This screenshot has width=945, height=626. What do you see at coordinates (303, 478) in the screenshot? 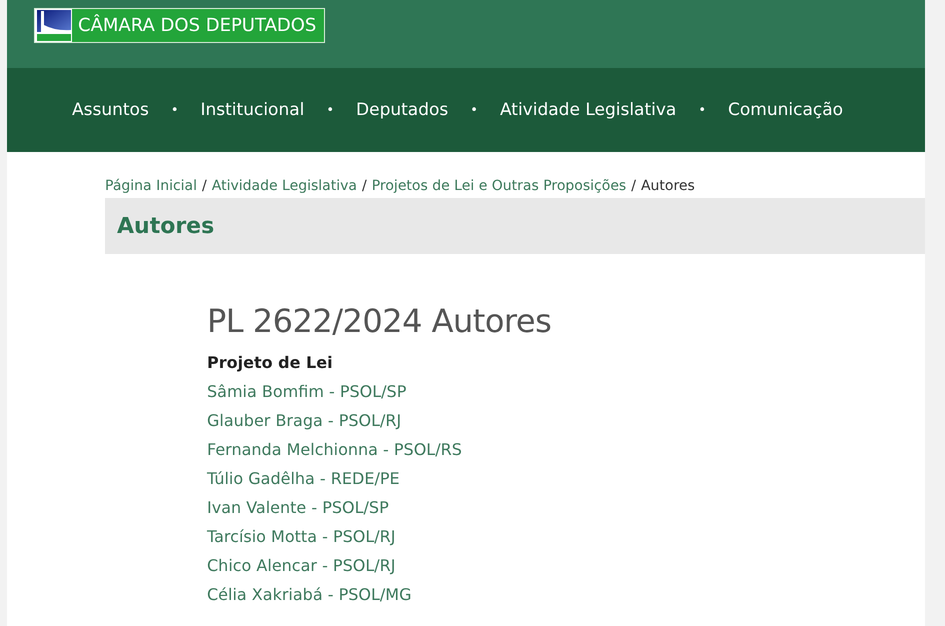
I see `author-link: Túlio Gadêlha - REDE/PE` at bounding box center [303, 478].